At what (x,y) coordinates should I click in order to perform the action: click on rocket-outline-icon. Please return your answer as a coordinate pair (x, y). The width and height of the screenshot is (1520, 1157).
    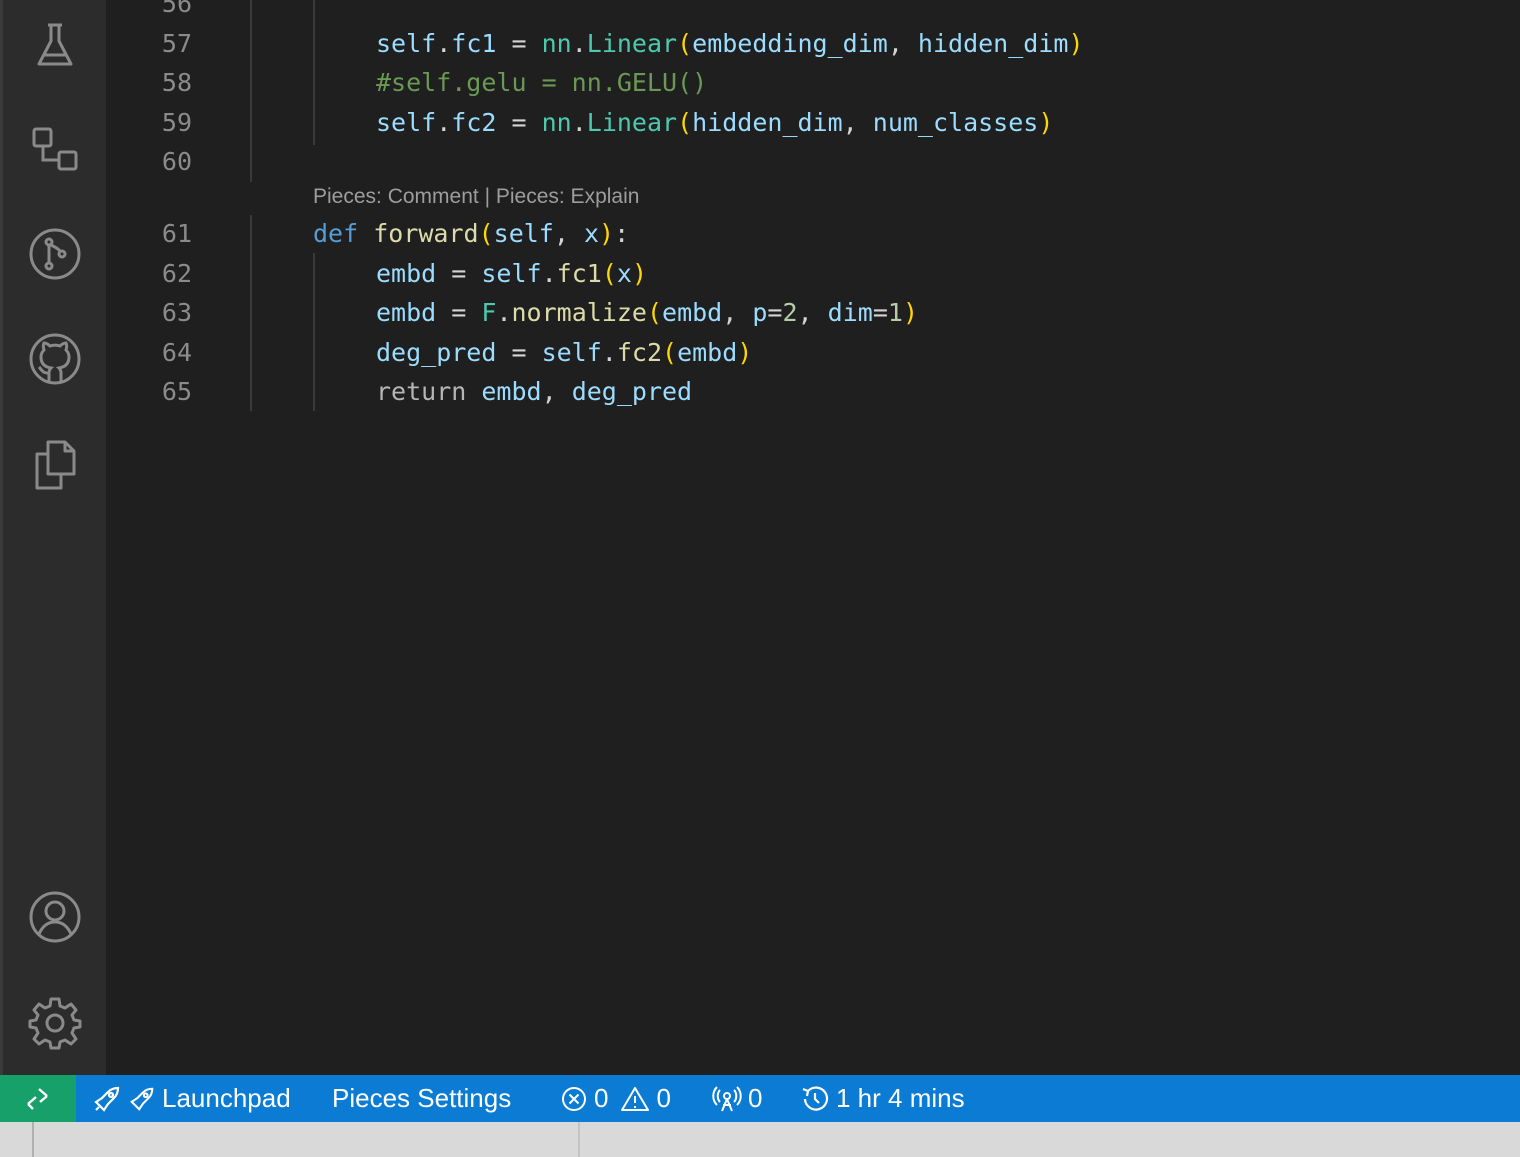
    Looking at the image, I should click on (142, 1099).